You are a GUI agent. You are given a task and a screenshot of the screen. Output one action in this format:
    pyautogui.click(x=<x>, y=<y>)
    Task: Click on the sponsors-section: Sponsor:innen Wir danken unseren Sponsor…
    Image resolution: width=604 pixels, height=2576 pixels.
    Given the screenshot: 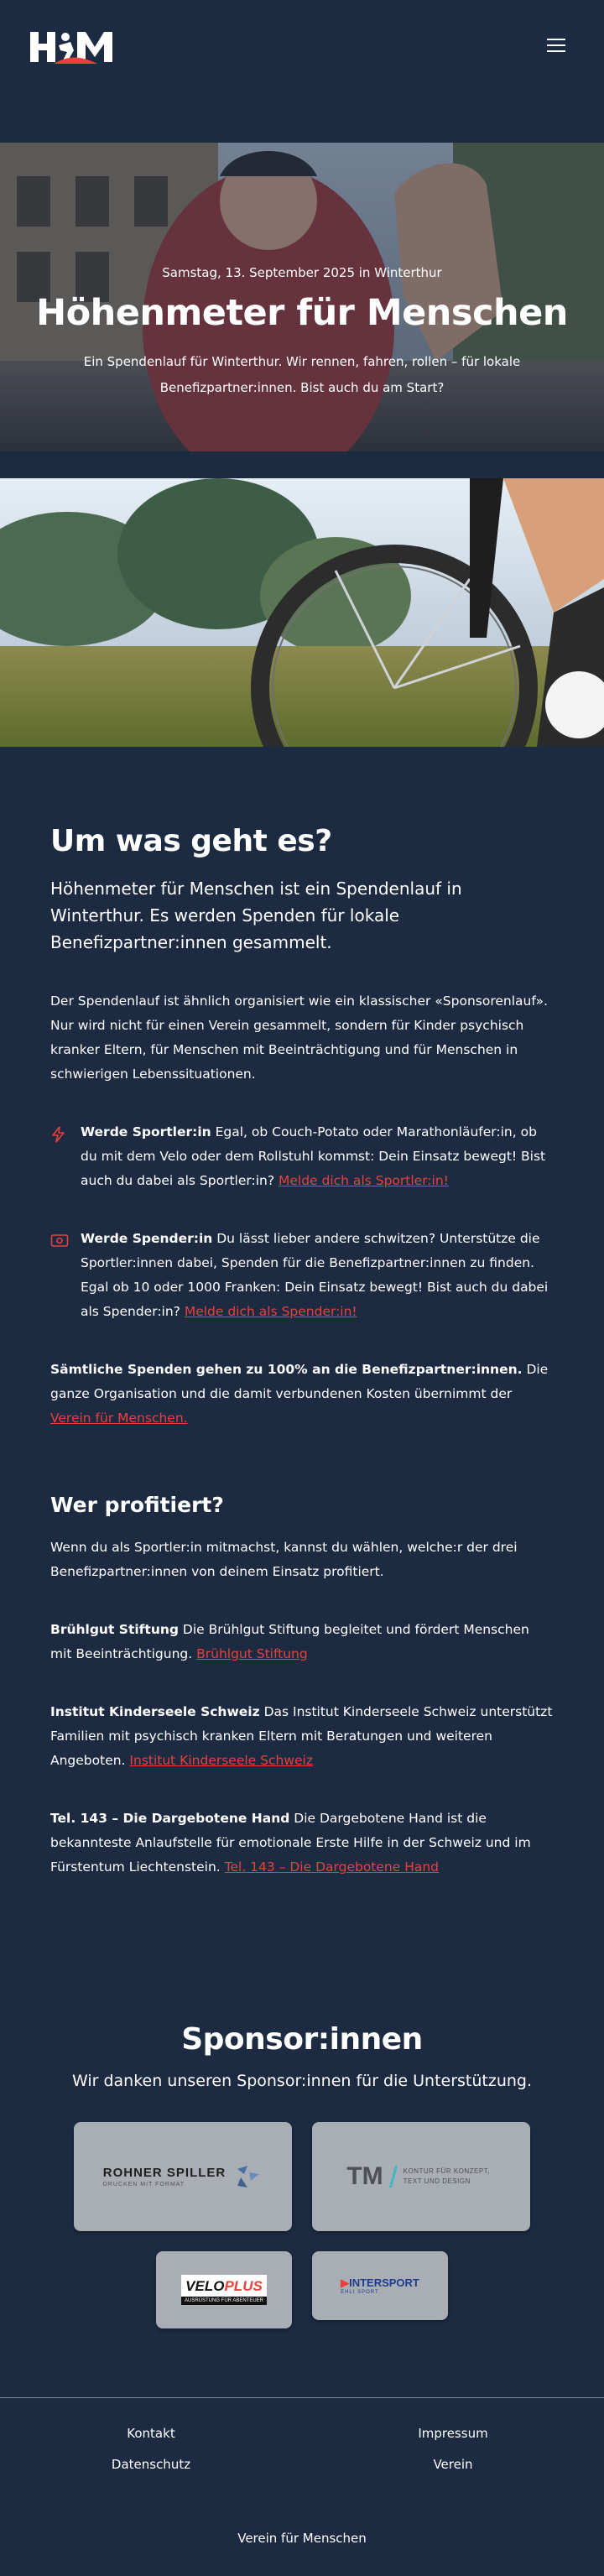 What is the action you would take?
    pyautogui.click(x=302, y=2175)
    